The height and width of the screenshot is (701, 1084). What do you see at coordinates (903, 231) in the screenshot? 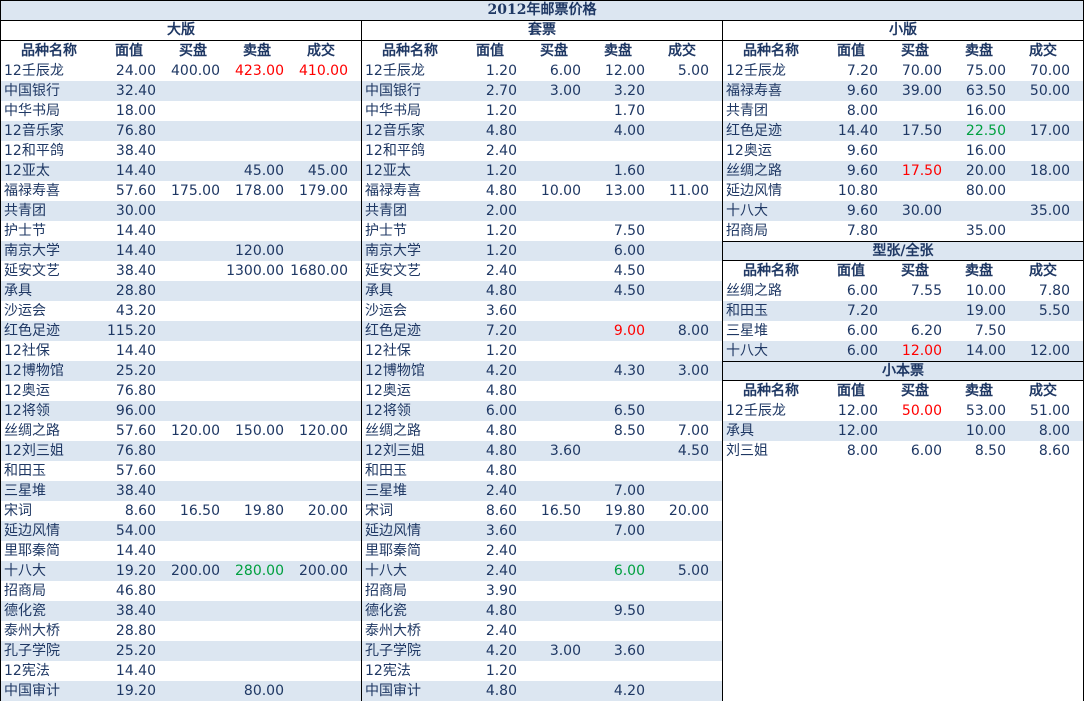
I see `table-row: 招商局 7.80 35.00` at bounding box center [903, 231].